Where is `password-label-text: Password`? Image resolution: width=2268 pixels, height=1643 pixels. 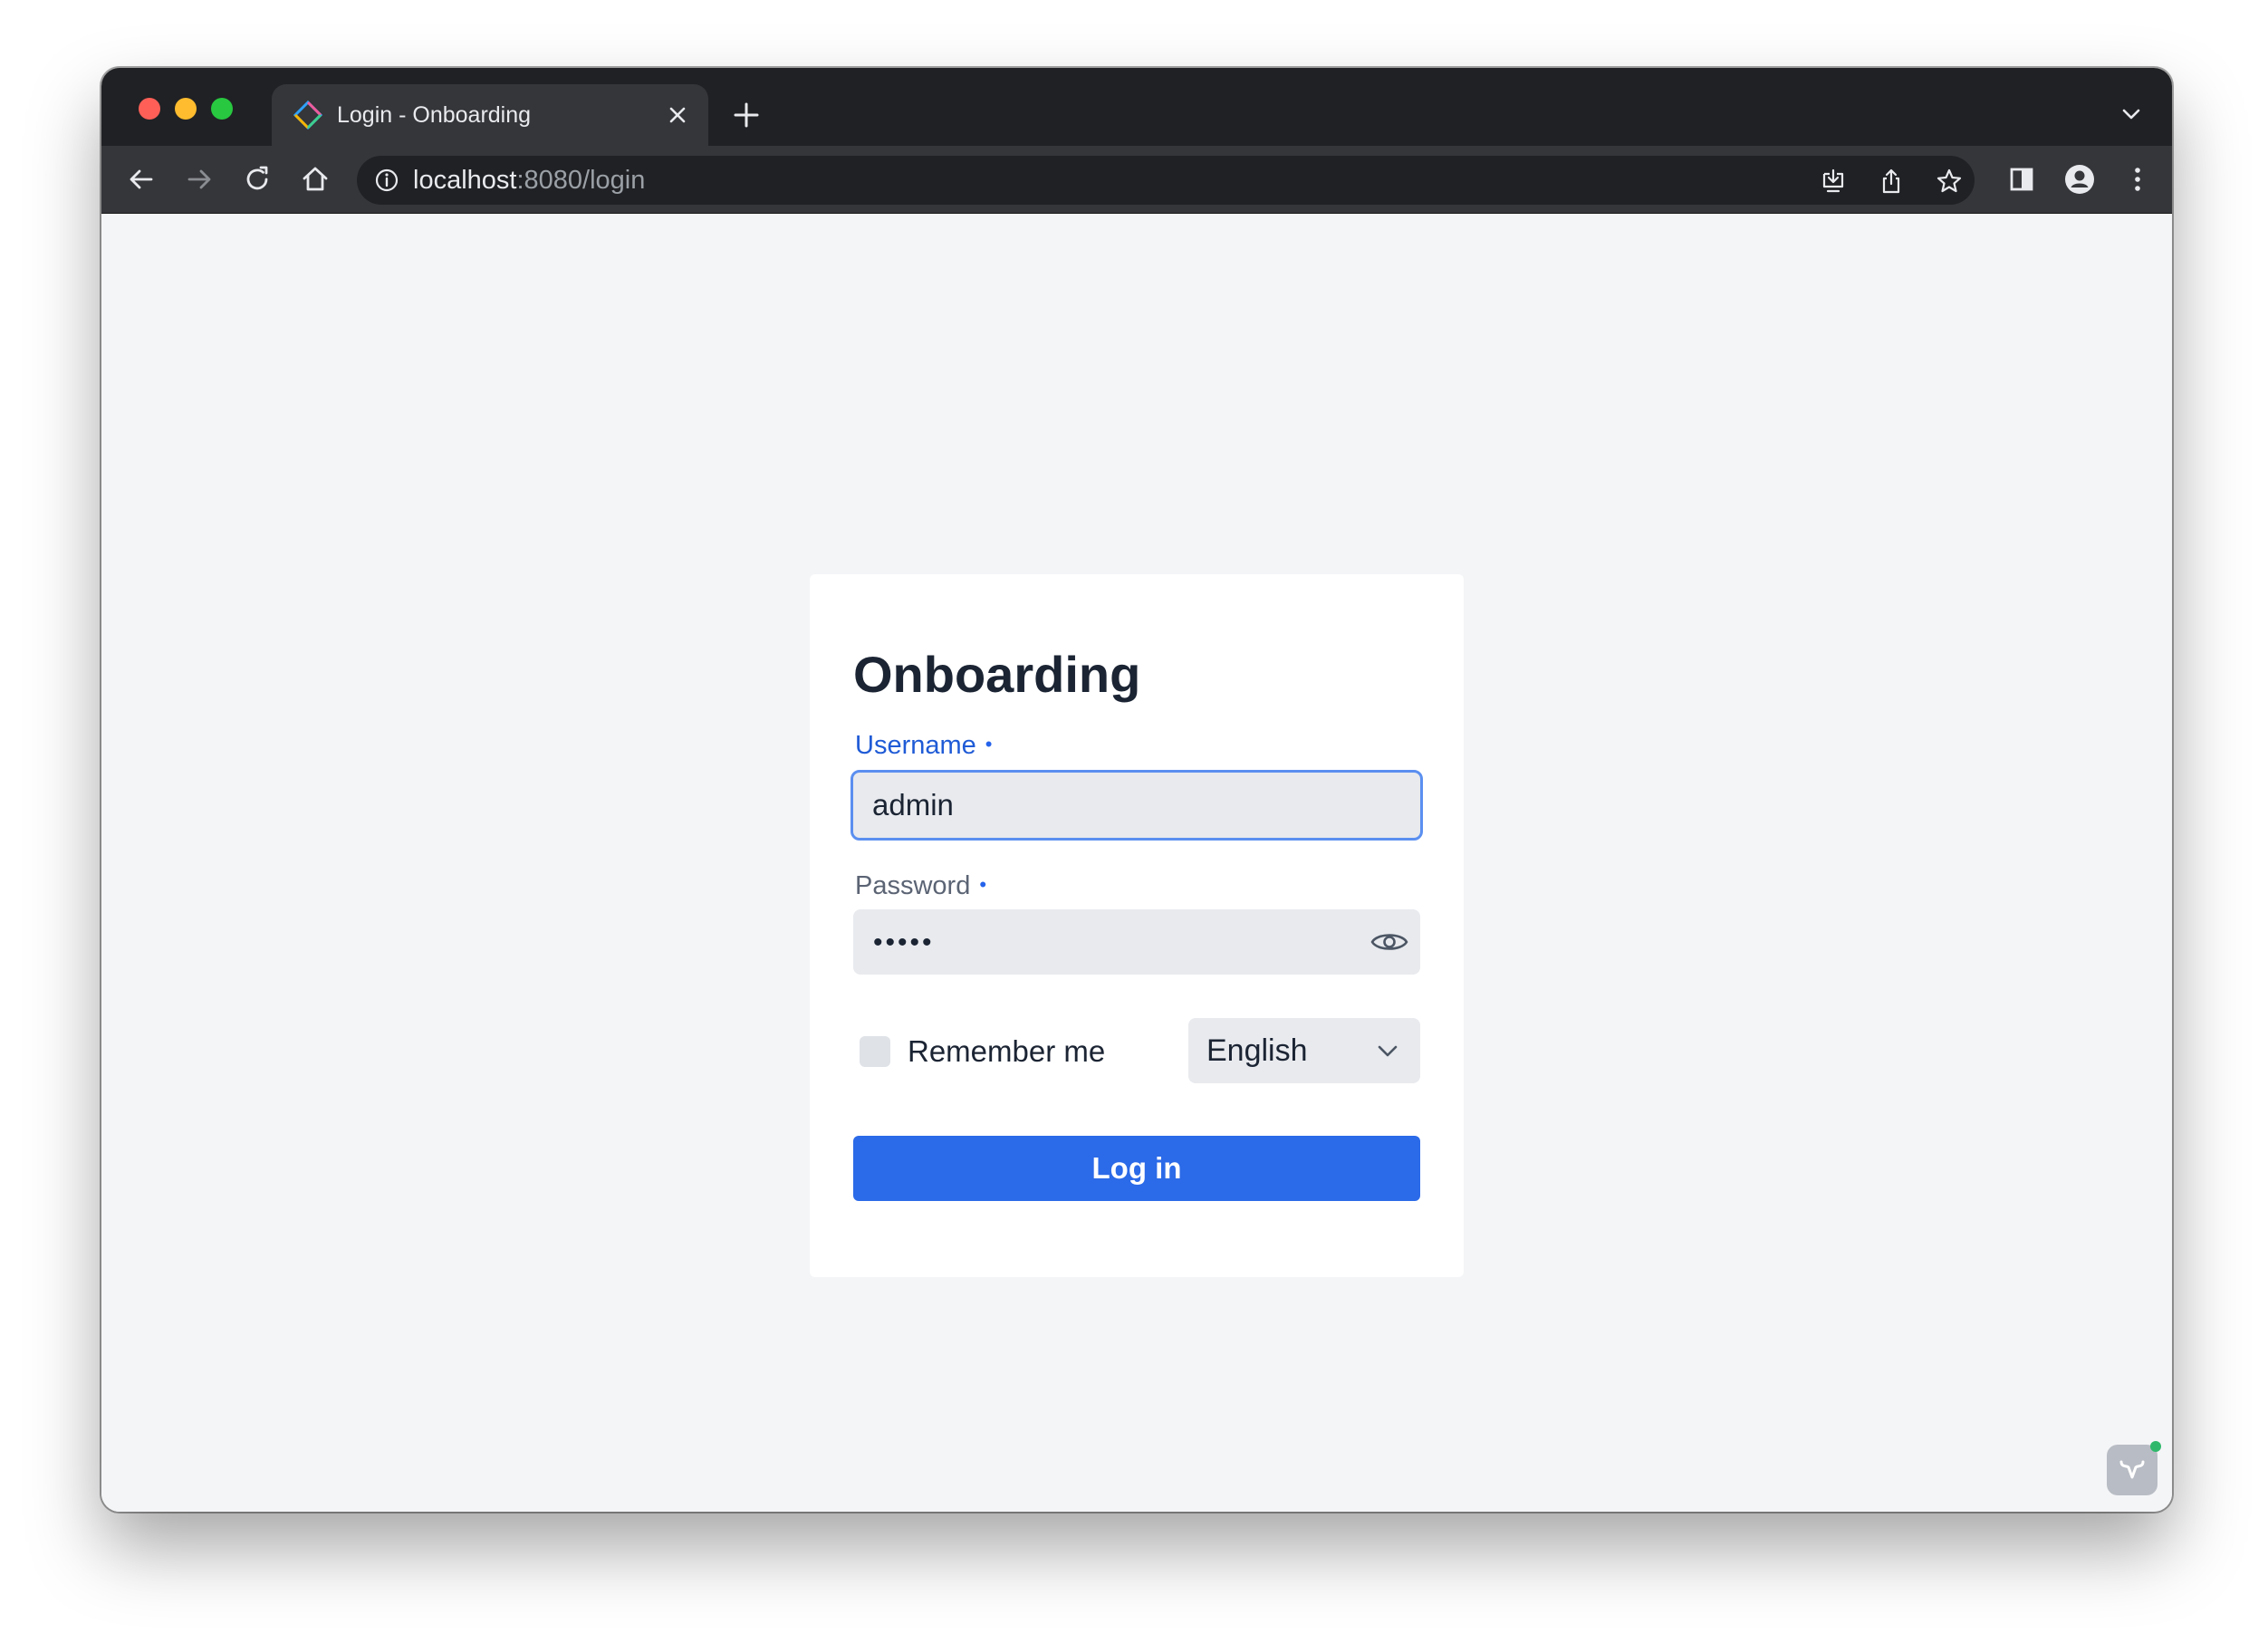
password-label-text: Password is located at coordinates (913, 885).